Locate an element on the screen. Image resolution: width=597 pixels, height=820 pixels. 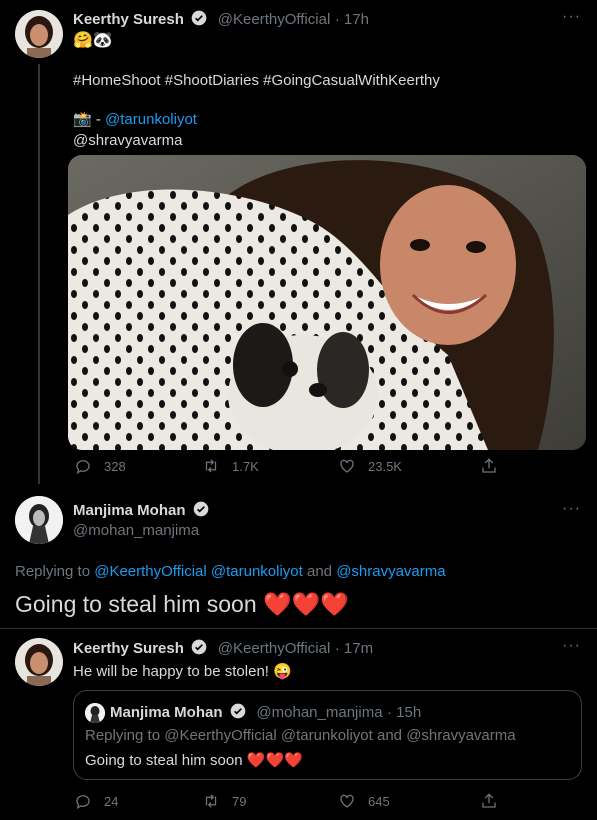
quote-avatar is located at coordinates (95, 713).